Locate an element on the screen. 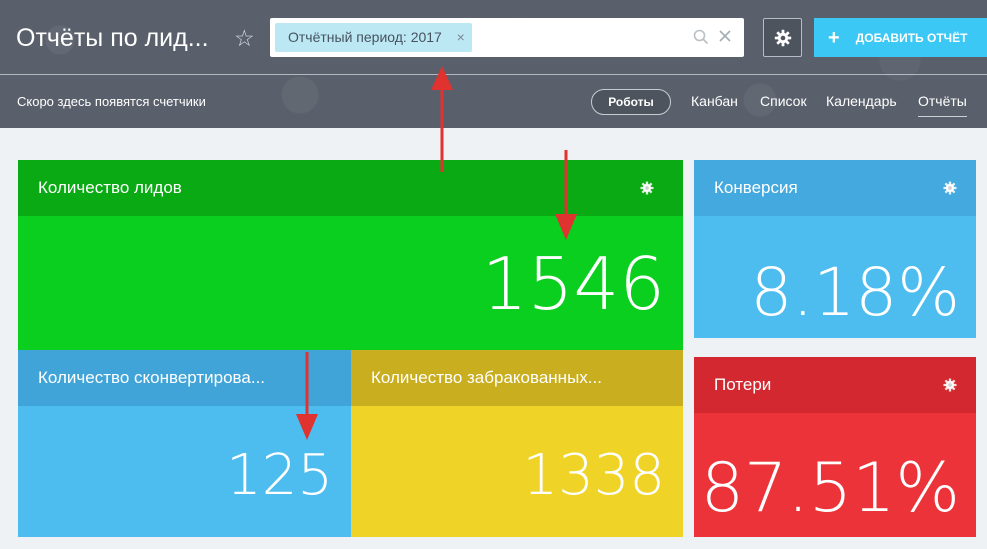 The height and width of the screenshot is (549, 987). arrow-up-to-filter is located at coordinates (442, 119).